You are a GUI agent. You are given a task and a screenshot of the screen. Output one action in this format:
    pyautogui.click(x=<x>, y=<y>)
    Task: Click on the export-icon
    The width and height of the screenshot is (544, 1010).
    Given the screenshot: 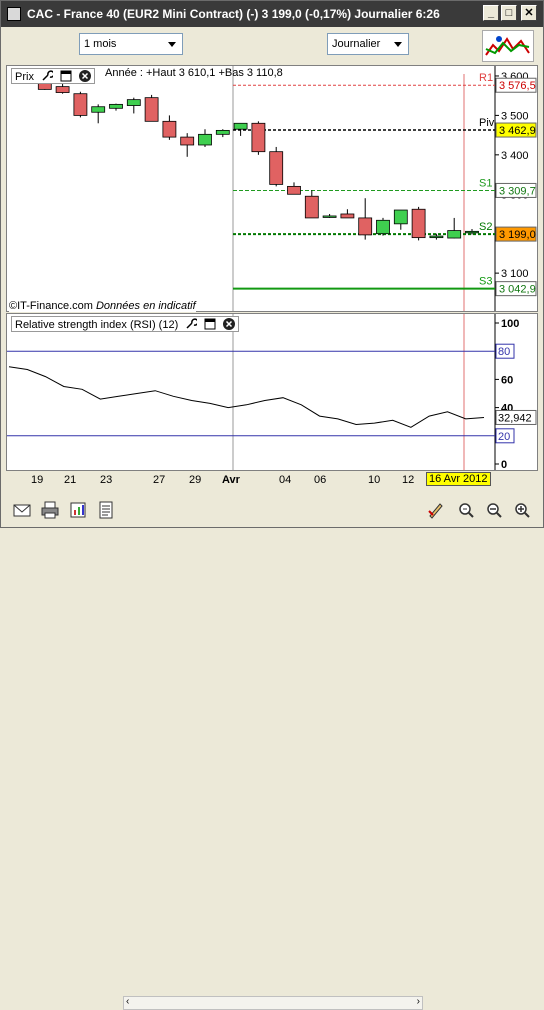 What is the action you would take?
    pyautogui.click(x=78, y=510)
    